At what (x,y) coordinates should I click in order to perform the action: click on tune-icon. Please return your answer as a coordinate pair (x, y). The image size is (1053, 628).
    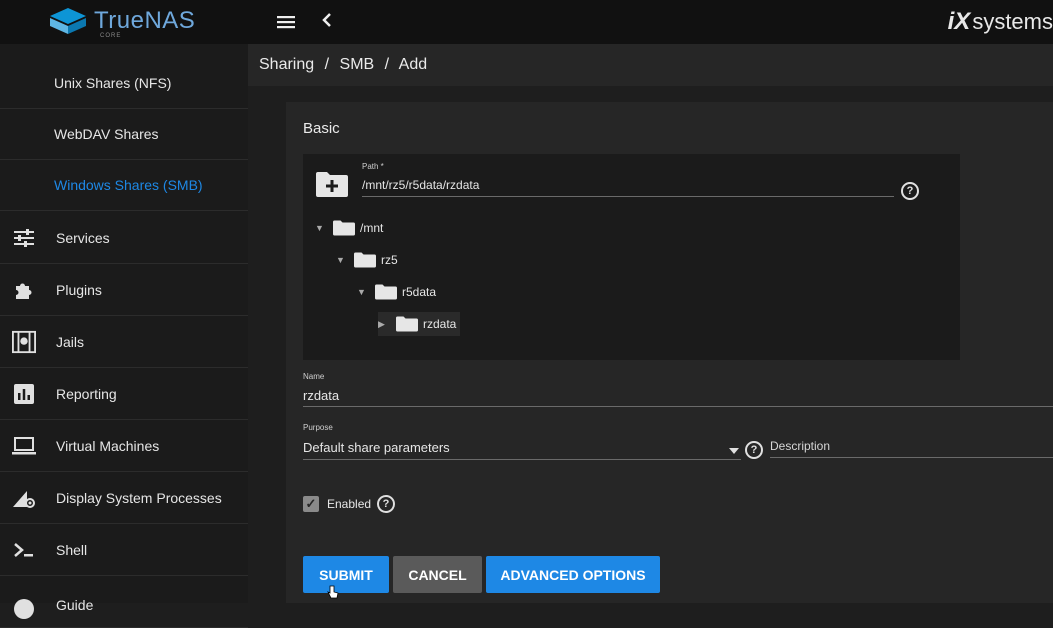
    Looking at the image, I should click on (24, 238).